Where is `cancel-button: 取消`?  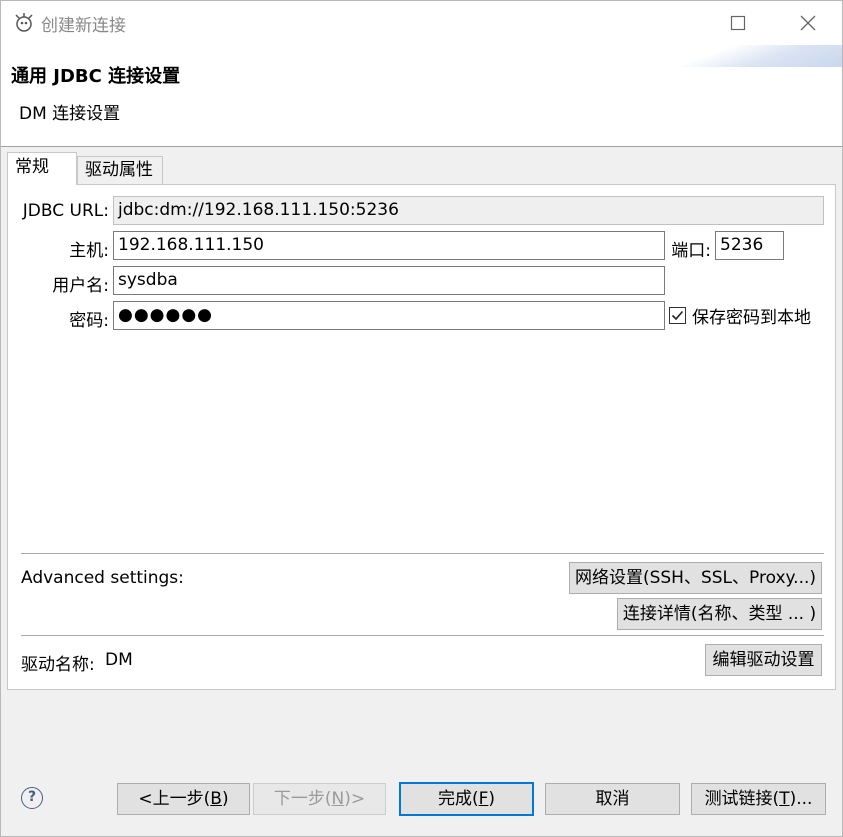
cancel-button: 取消 is located at coordinates (612, 799).